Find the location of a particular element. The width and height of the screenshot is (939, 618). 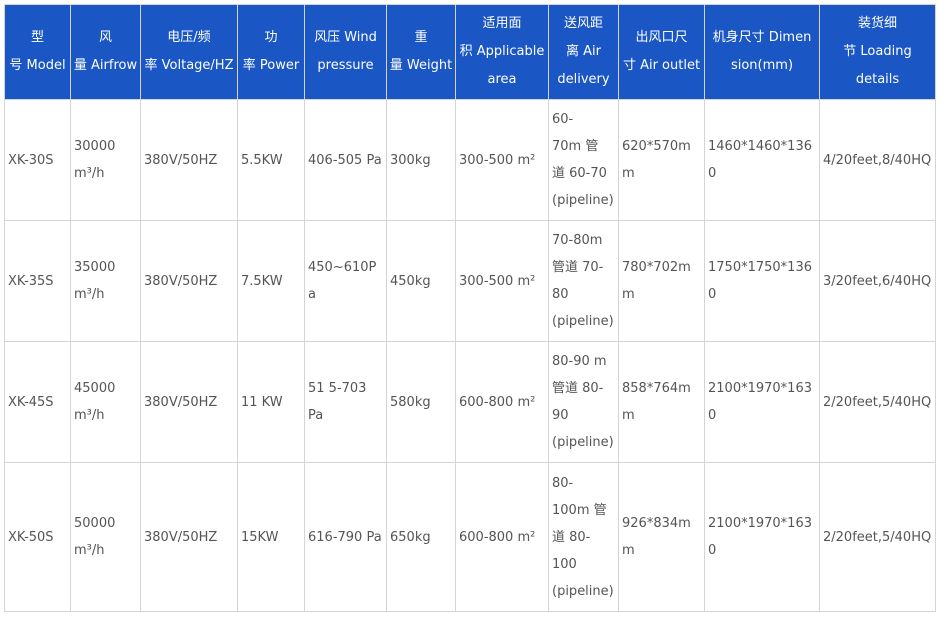

cell-delivery: 80- 100m 管道 80- 100 (pipeline) is located at coordinates (583, 537).